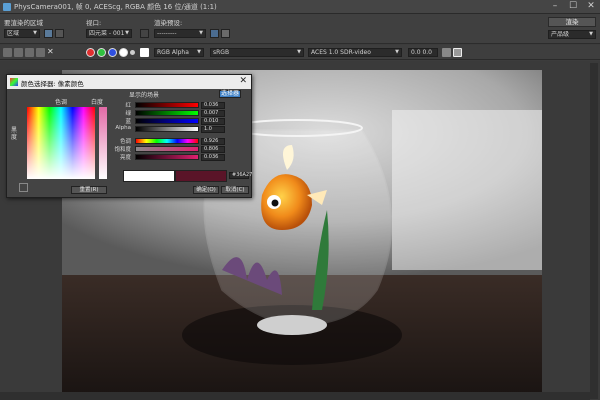  What do you see at coordinates (235, 190) in the screenshot?
I see `cancel-button: 取消(C)` at bounding box center [235, 190].